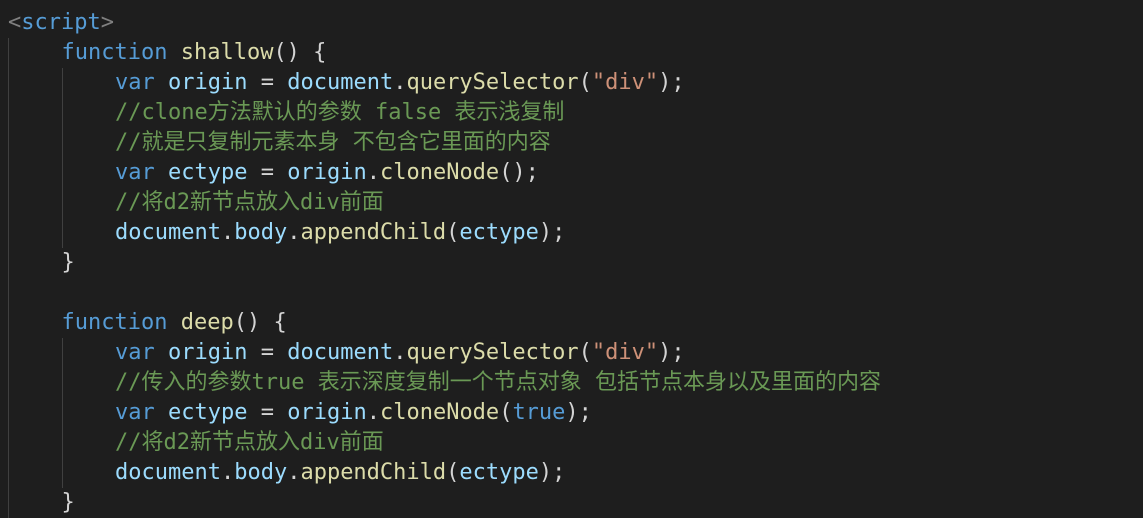 The height and width of the screenshot is (518, 1143). Describe the element at coordinates (227, 52) in the screenshot. I see `code-token-function: shallow` at that location.